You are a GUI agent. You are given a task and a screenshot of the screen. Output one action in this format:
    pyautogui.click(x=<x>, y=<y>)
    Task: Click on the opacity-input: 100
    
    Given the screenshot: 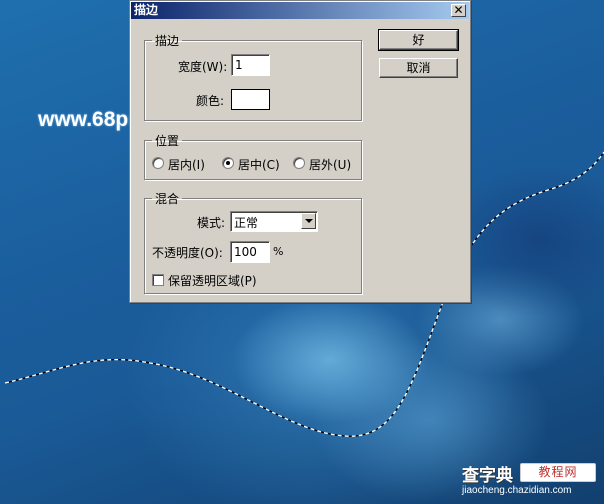 What is the action you would take?
    pyautogui.click(x=250, y=252)
    